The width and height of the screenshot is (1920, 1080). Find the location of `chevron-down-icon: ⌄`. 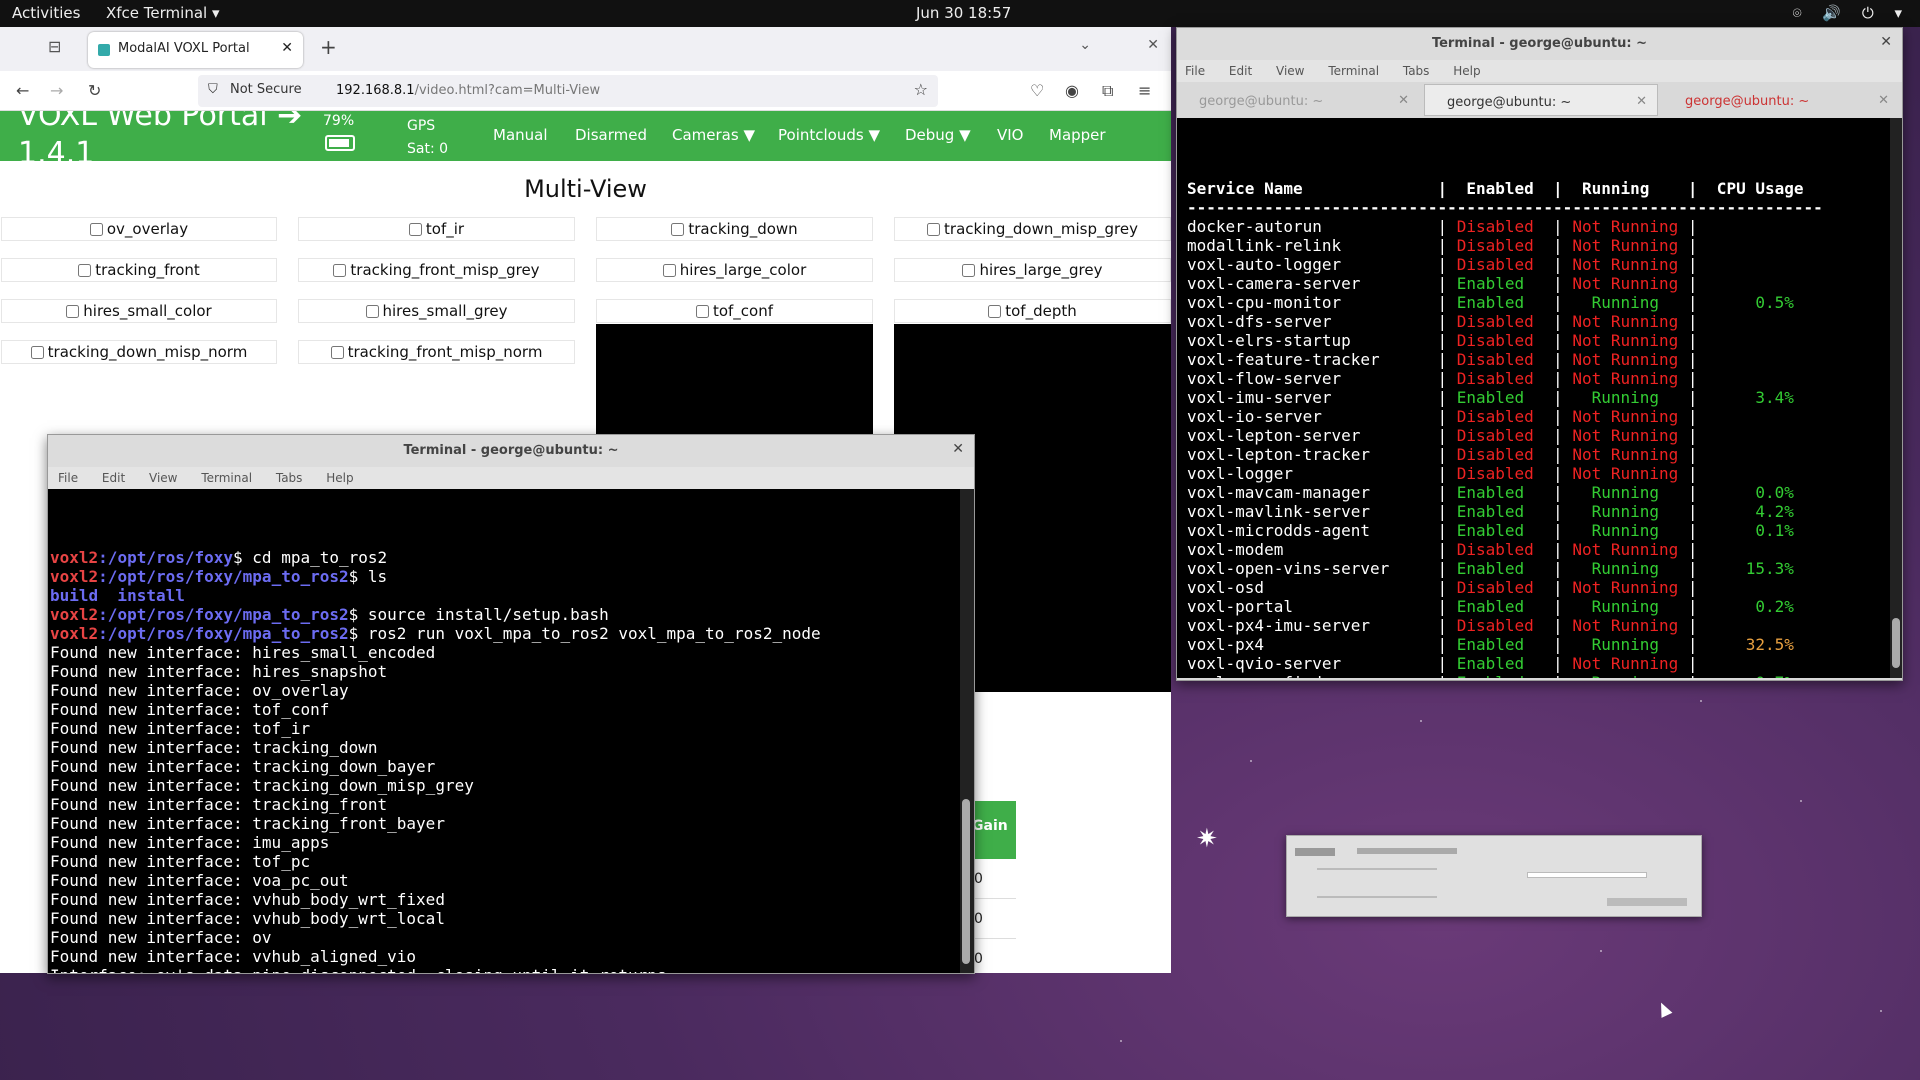

chevron-down-icon: ⌄ is located at coordinates (1085, 45).